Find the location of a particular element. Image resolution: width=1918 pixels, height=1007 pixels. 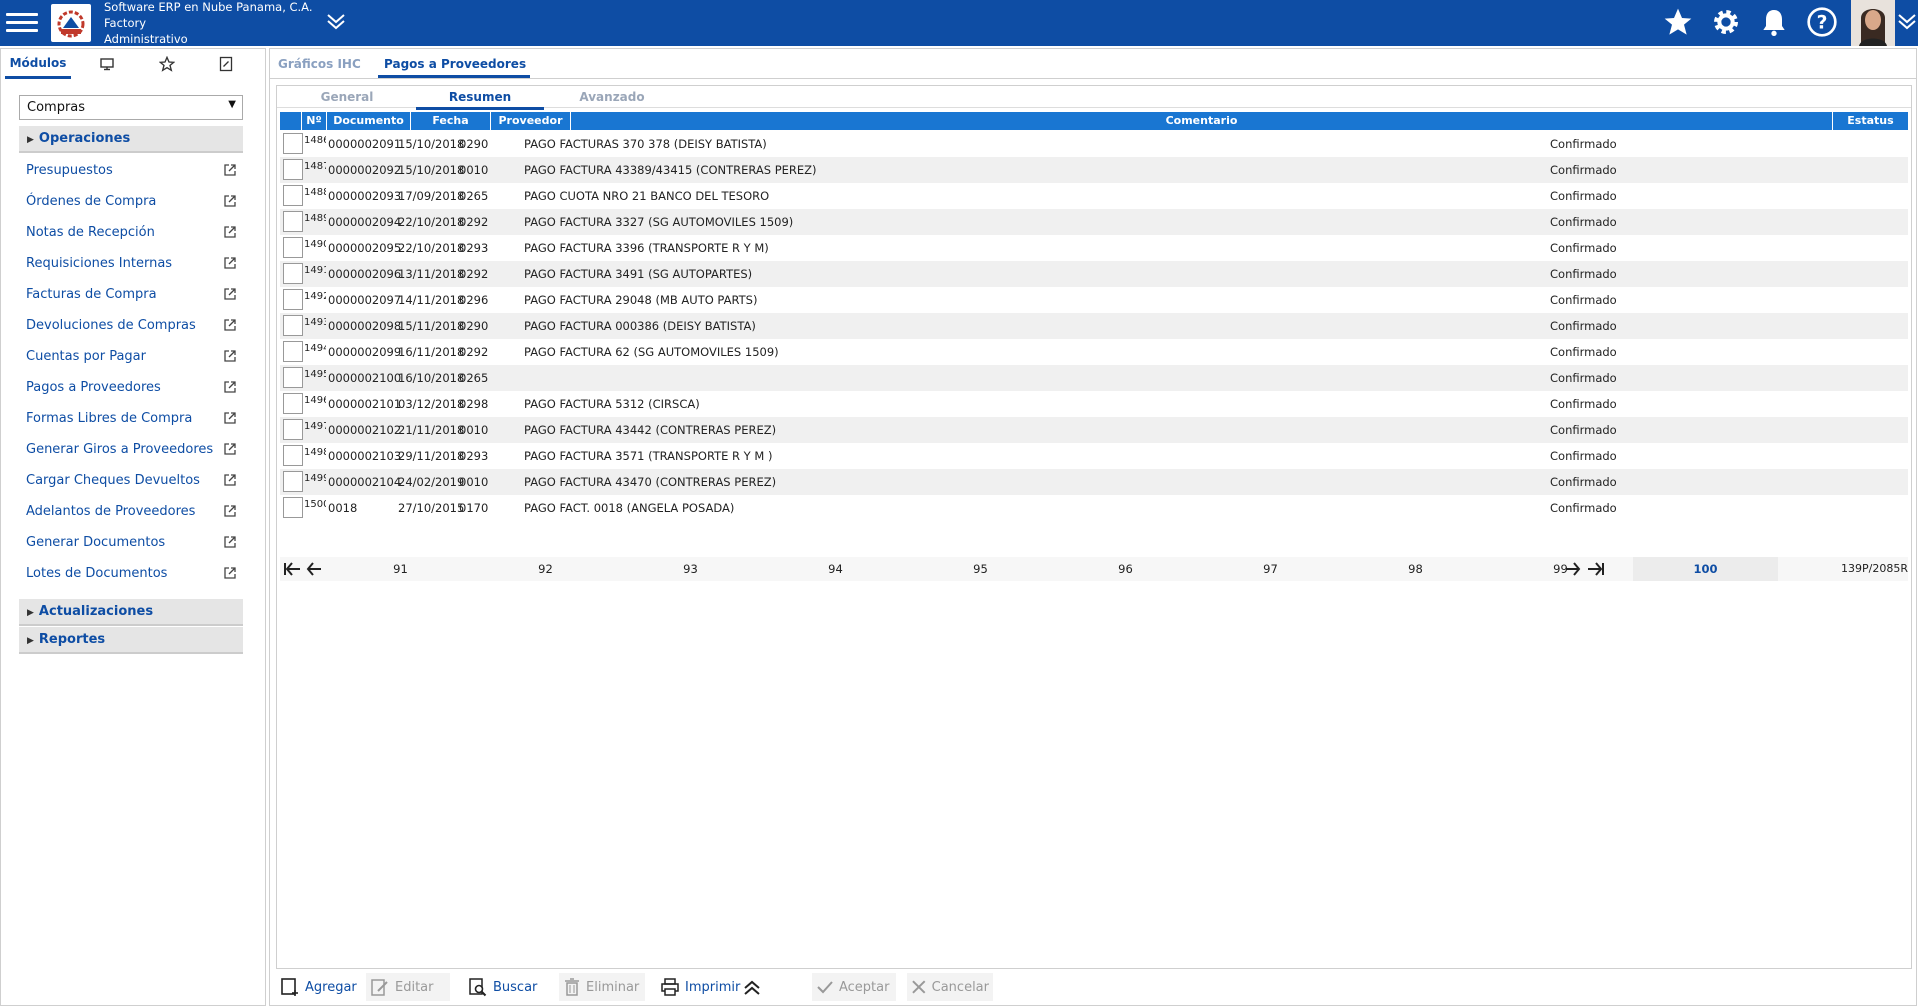

tab-modulos: Módulos is located at coordinates (38, 64).